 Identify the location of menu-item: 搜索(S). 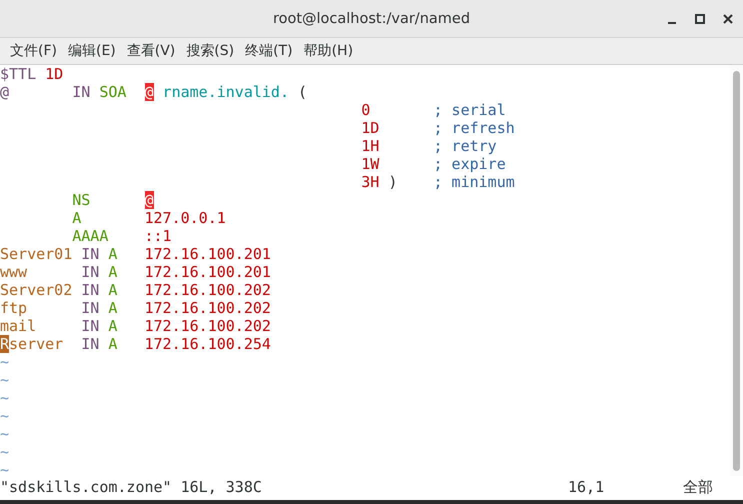
(210, 51).